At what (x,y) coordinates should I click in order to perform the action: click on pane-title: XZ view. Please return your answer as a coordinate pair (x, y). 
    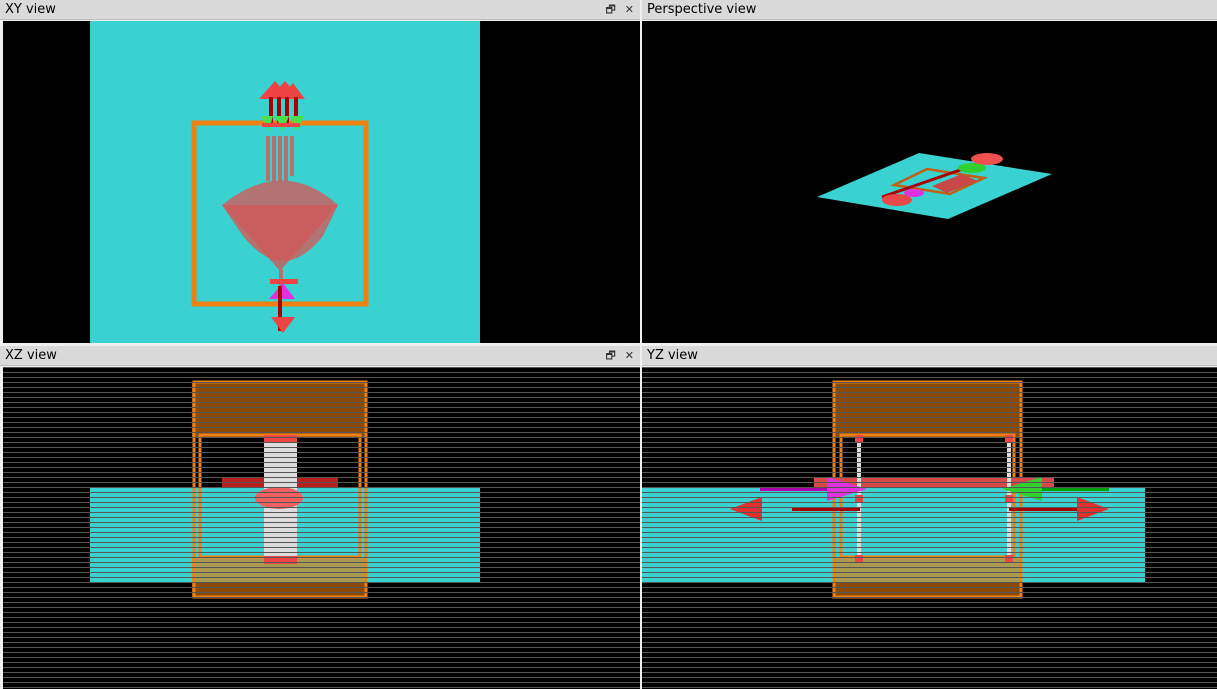
    Looking at the image, I should click on (31, 355).